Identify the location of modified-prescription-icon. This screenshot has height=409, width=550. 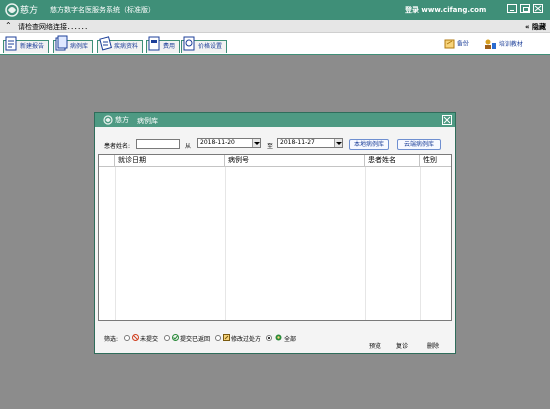
(226, 337).